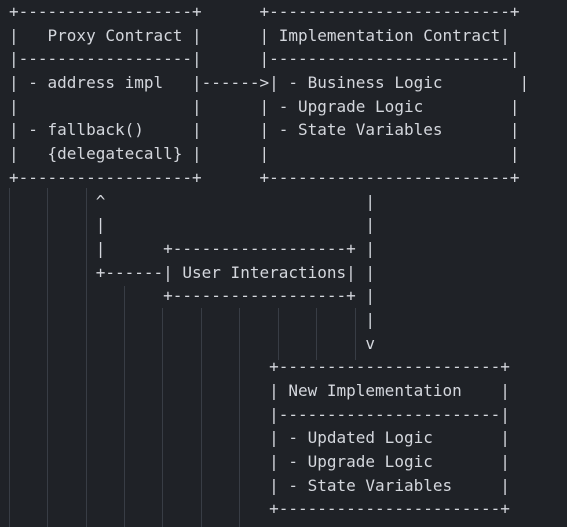 The image size is (567, 527). I want to click on diagram-line: | |, so click(192, 225).